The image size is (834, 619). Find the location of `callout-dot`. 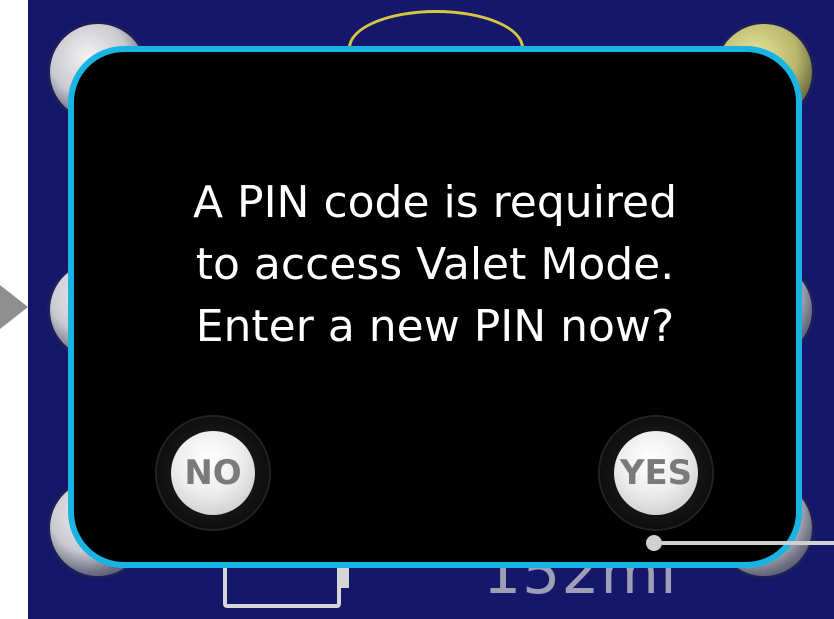

callout-dot is located at coordinates (654, 543).